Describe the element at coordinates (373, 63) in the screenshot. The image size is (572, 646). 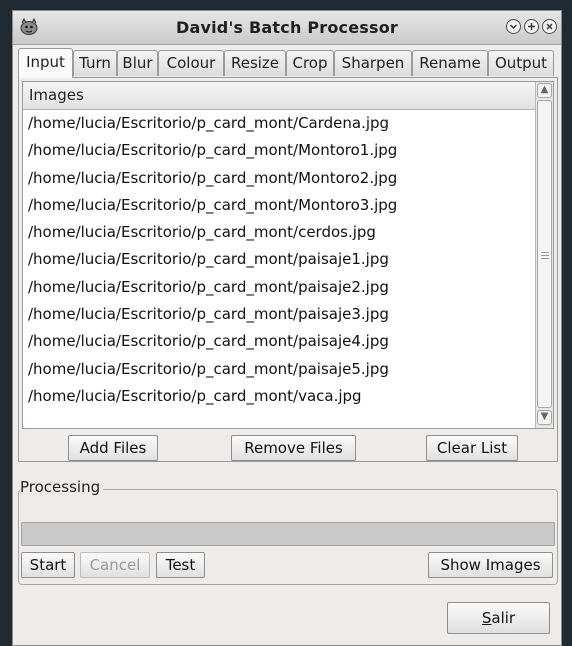
I see `tab-sharpen: Sharpen` at that location.